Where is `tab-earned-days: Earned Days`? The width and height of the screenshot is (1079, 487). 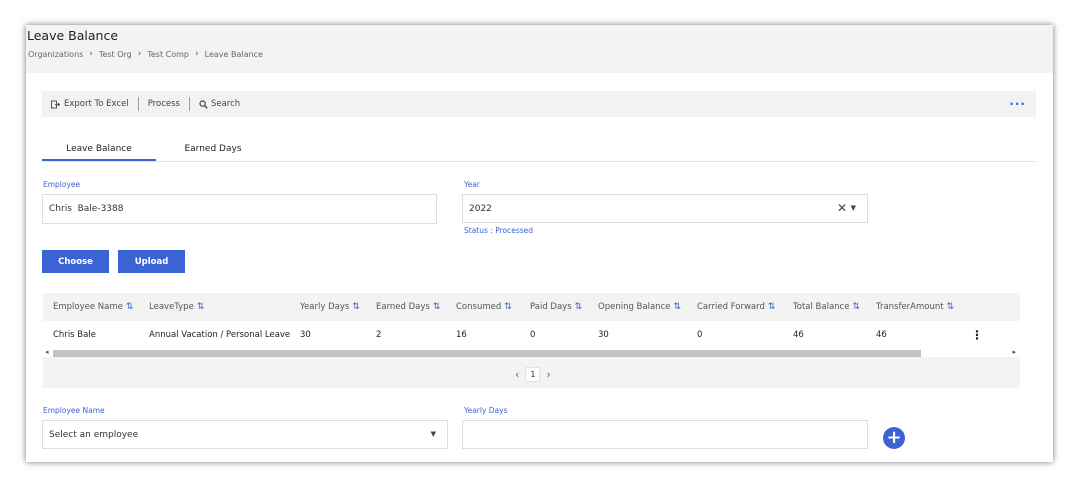
tab-earned-days: Earned Days is located at coordinates (213, 149).